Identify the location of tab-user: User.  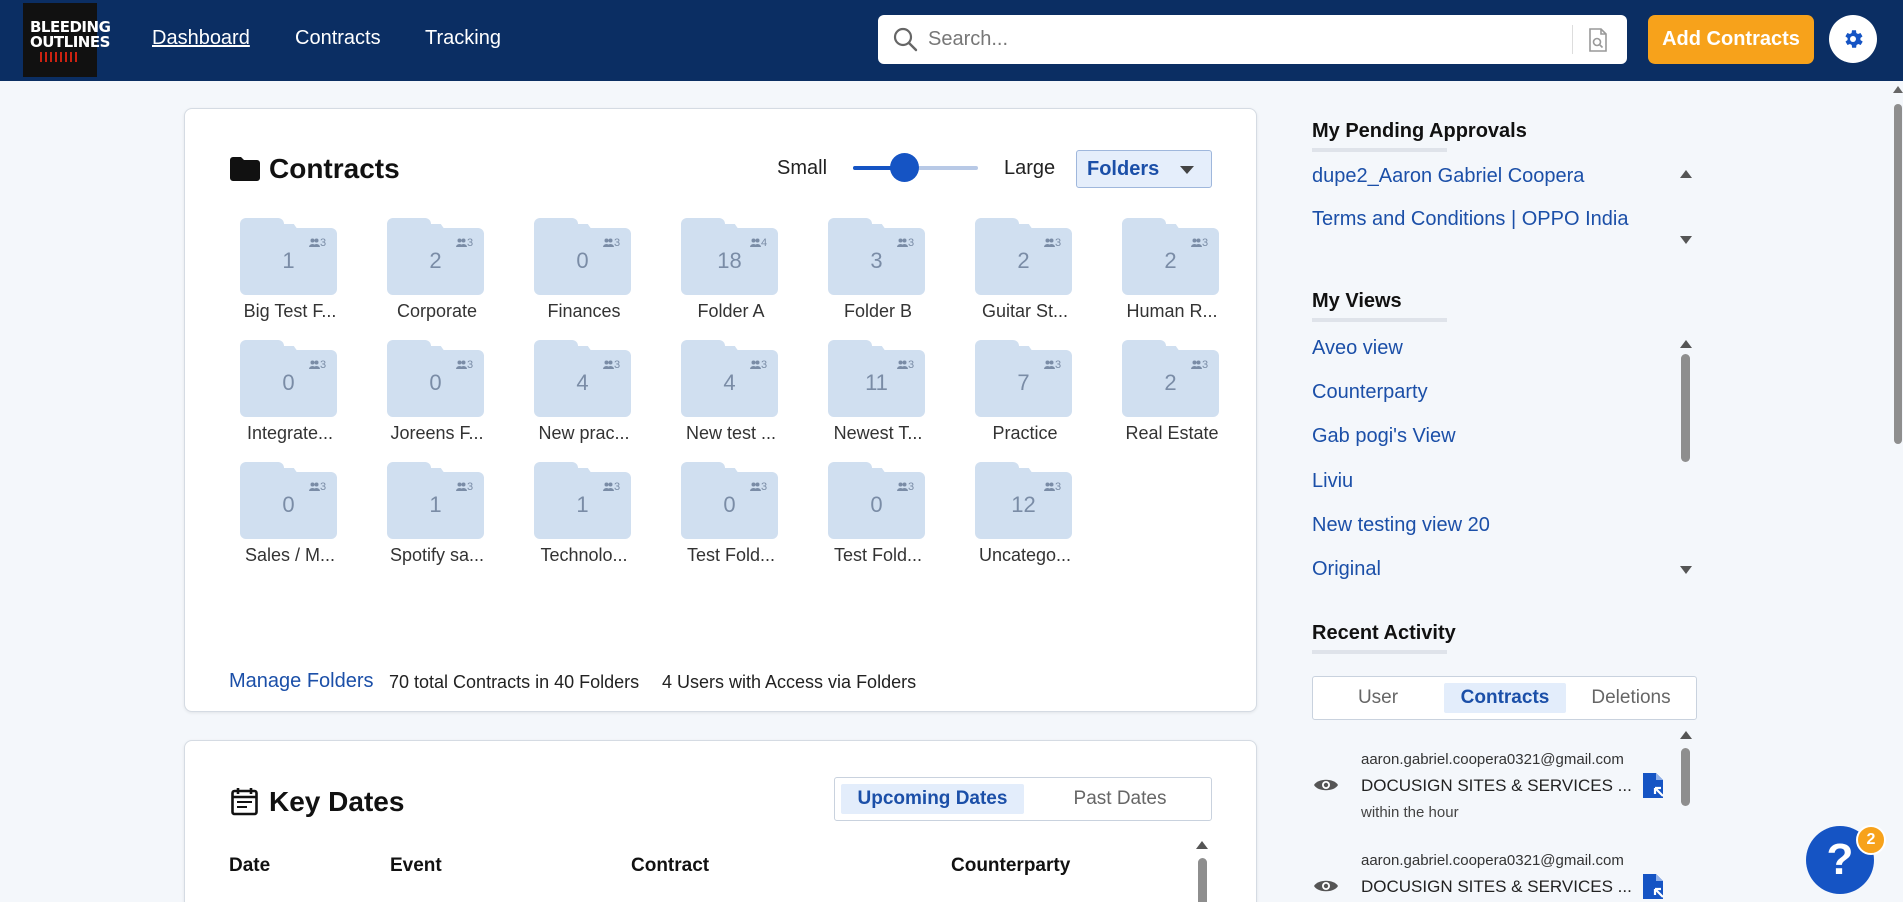
(1378, 698).